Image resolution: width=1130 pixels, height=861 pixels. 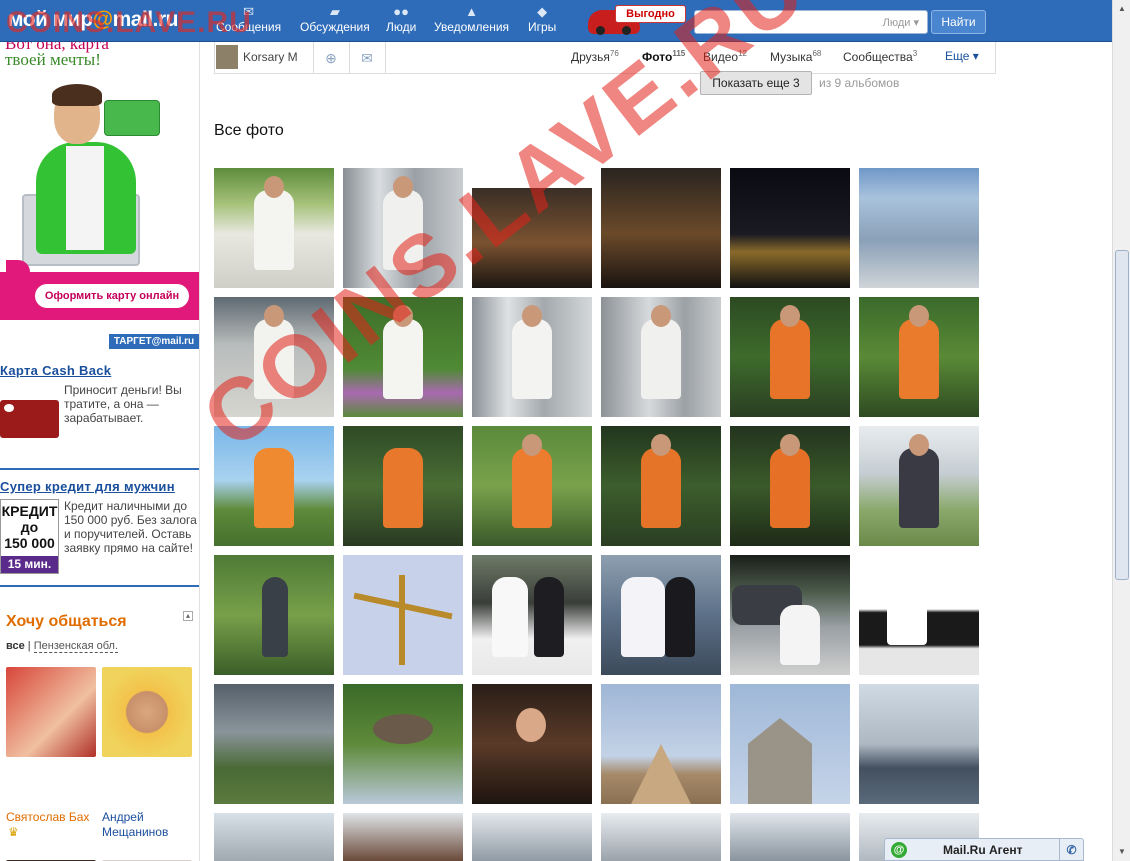 What do you see at coordinates (188, 616) in the screenshot?
I see `collapse-icon: ▴` at bounding box center [188, 616].